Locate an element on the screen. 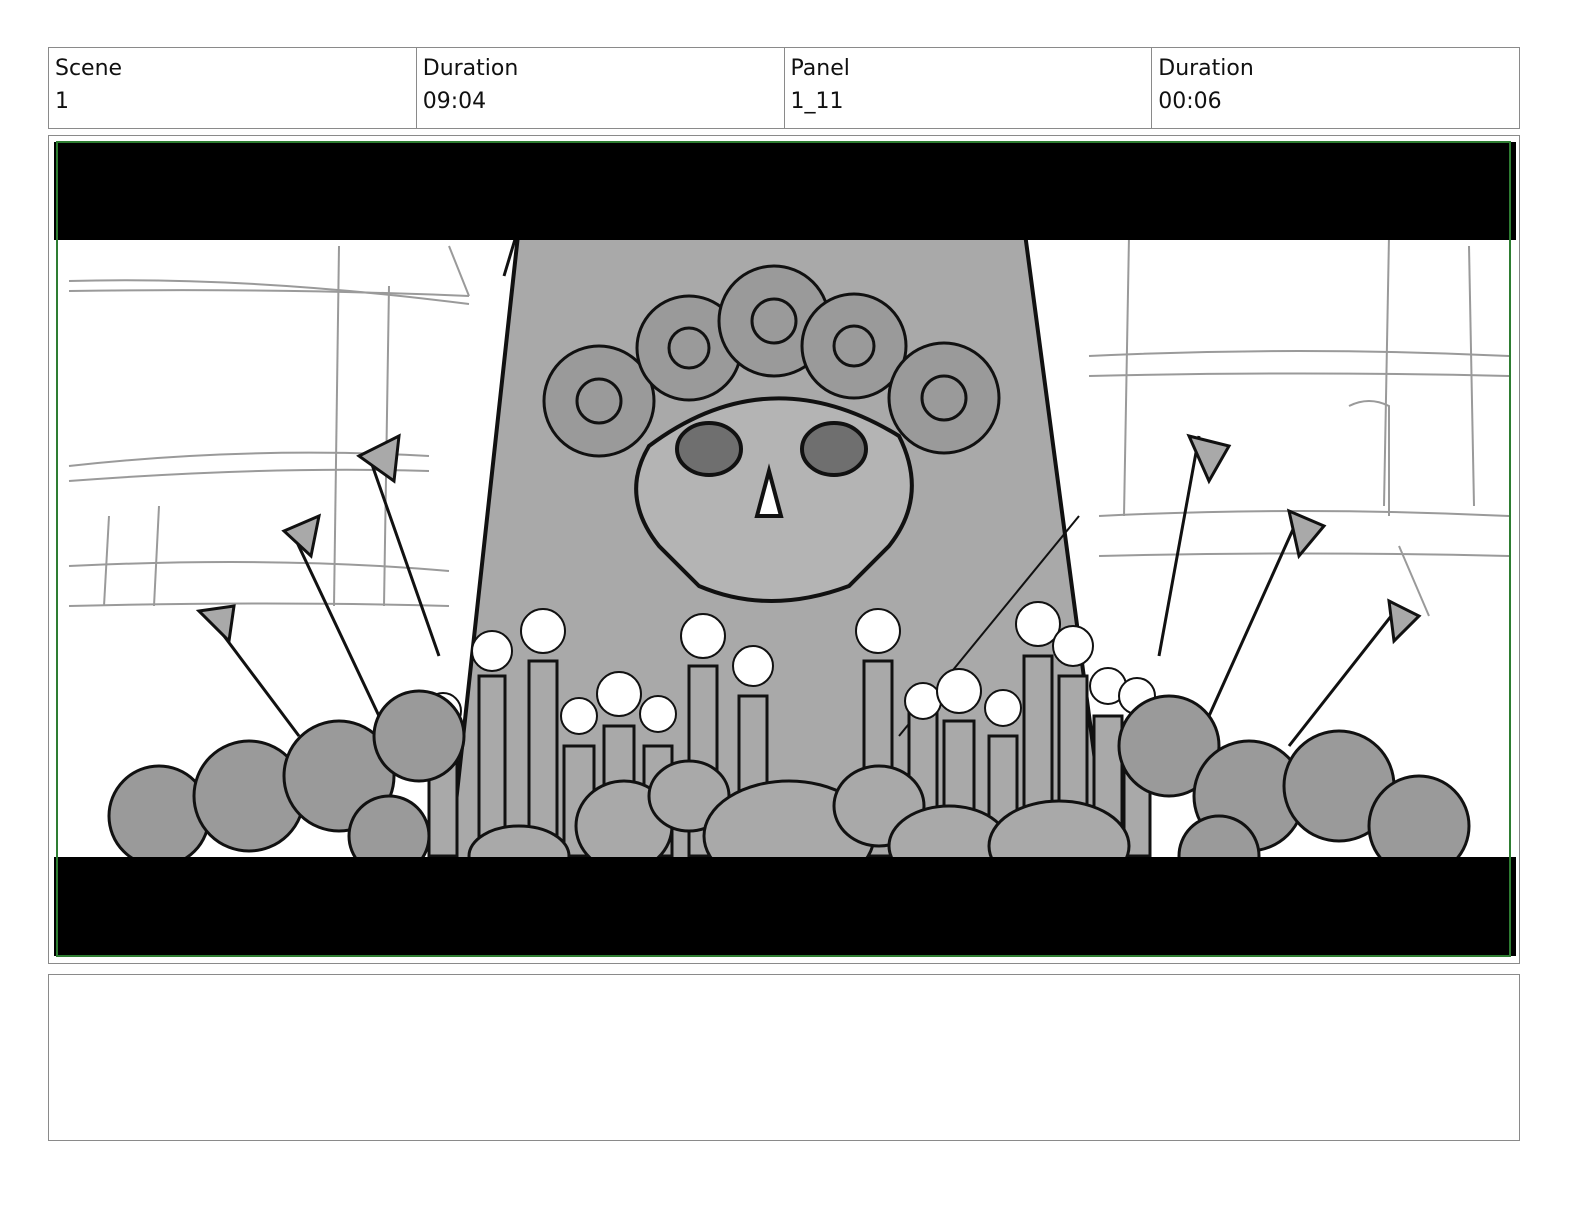 The width and height of the screenshot is (1584, 1224). panel-duration-value: 00:06 is located at coordinates (1190, 101).